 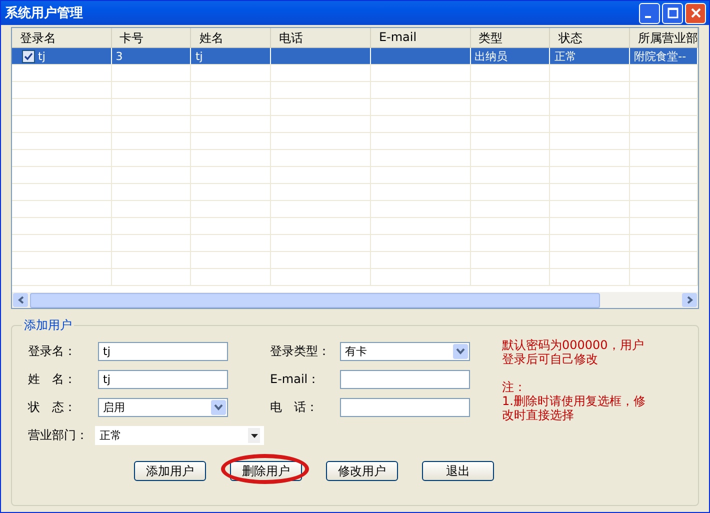 What do you see at coordinates (491, 56) in the screenshot?
I see `table-cell: 出纳员` at bounding box center [491, 56].